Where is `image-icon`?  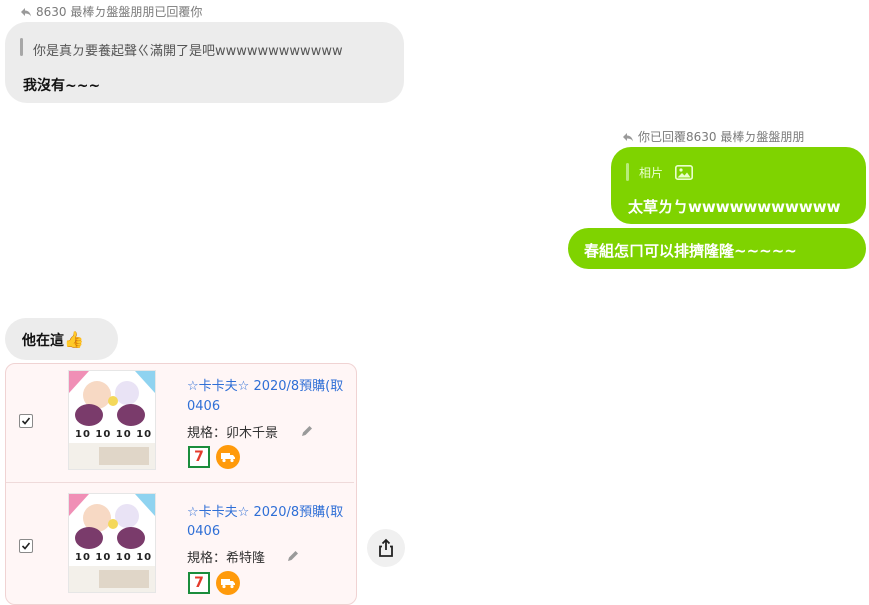 image-icon is located at coordinates (684, 172).